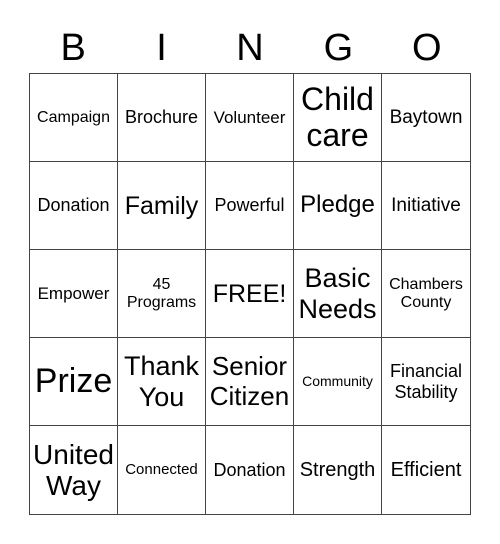 Image resolution: width=500 pixels, height=544 pixels. What do you see at coordinates (426, 470) in the screenshot?
I see `bingo-cell: Efficient` at bounding box center [426, 470].